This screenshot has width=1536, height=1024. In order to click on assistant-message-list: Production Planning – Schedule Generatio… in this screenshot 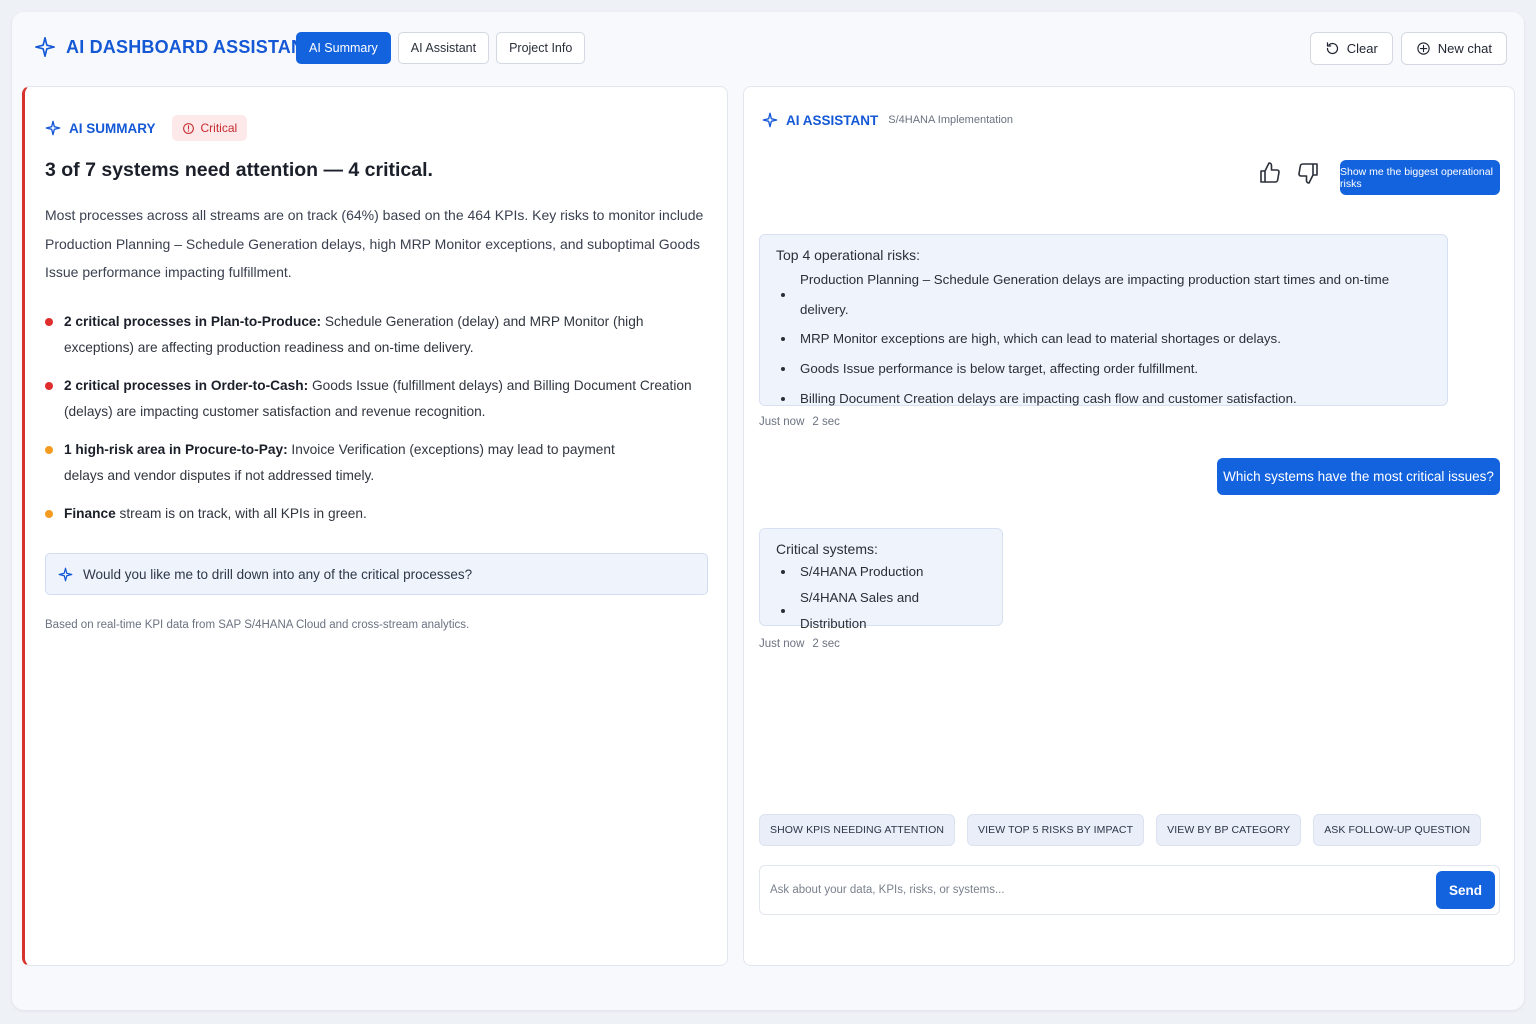, I will do `click(1103, 339)`.